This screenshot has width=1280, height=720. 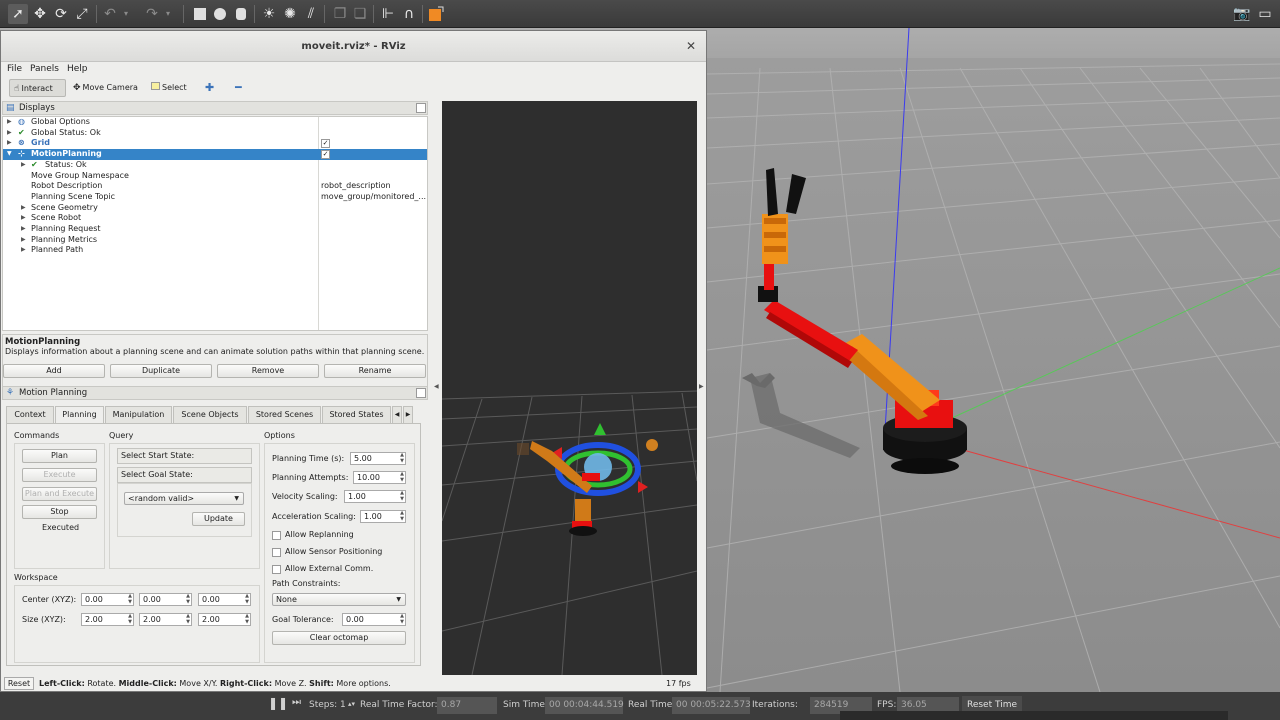 What do you see at coordinates (126, 14) in the screenshot?
I see `undo-dropdown-icon: ▾` at bounding box center [126, 14].